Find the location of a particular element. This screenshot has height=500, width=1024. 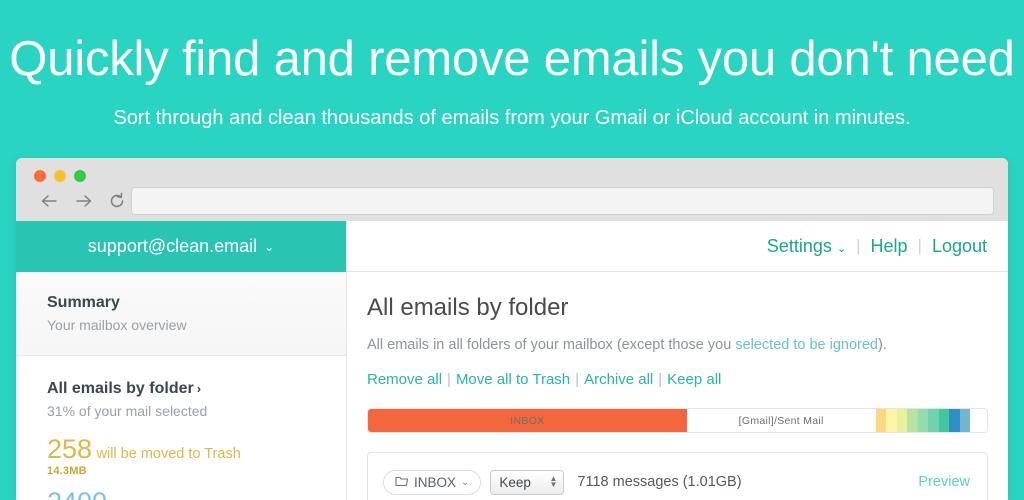

browser-nav is located at coordinates (83, 201).